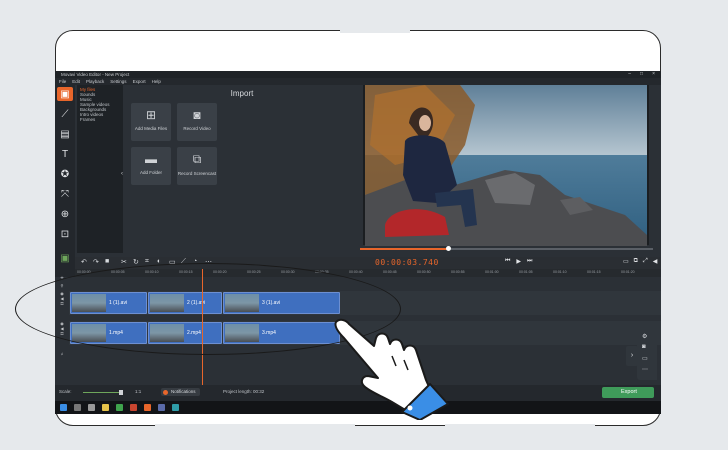 The image size is (728, 450). What do you see at coordinates (100, 119) in the screenshot?
I see `category-item: Frames` at bounding box center [100, 119].